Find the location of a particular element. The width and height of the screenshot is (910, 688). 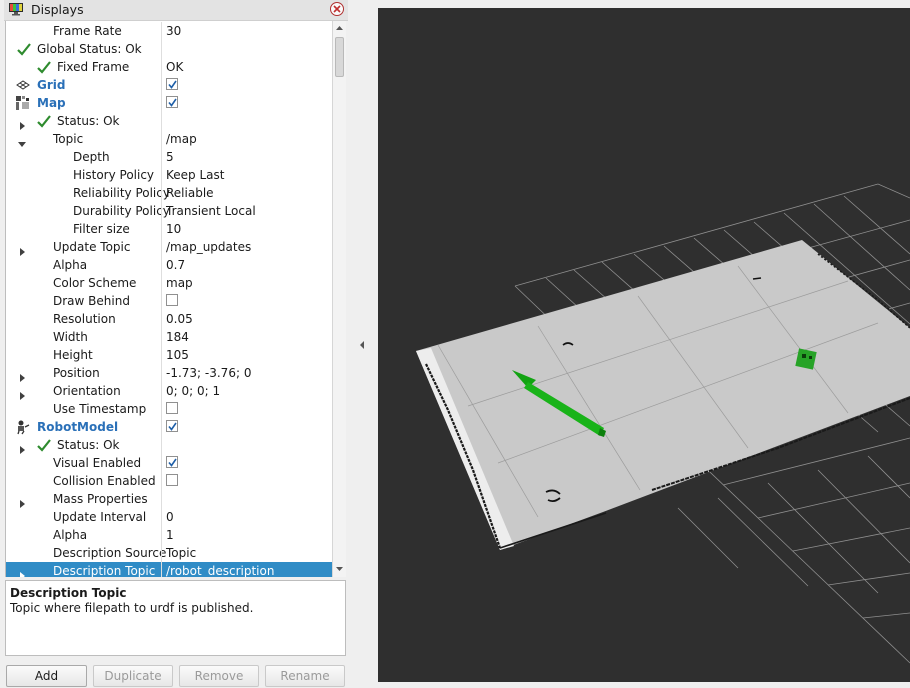

property-name: Position is located at coordinates (76, 373).